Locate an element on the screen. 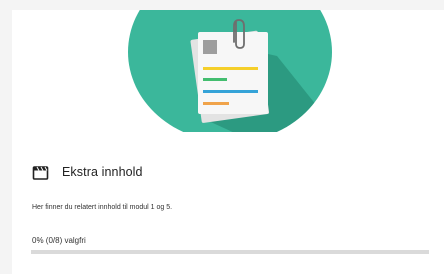 This screenshot has height=274, width=444. module-header: Ekstra innhold is located at coordinates (87, 172).